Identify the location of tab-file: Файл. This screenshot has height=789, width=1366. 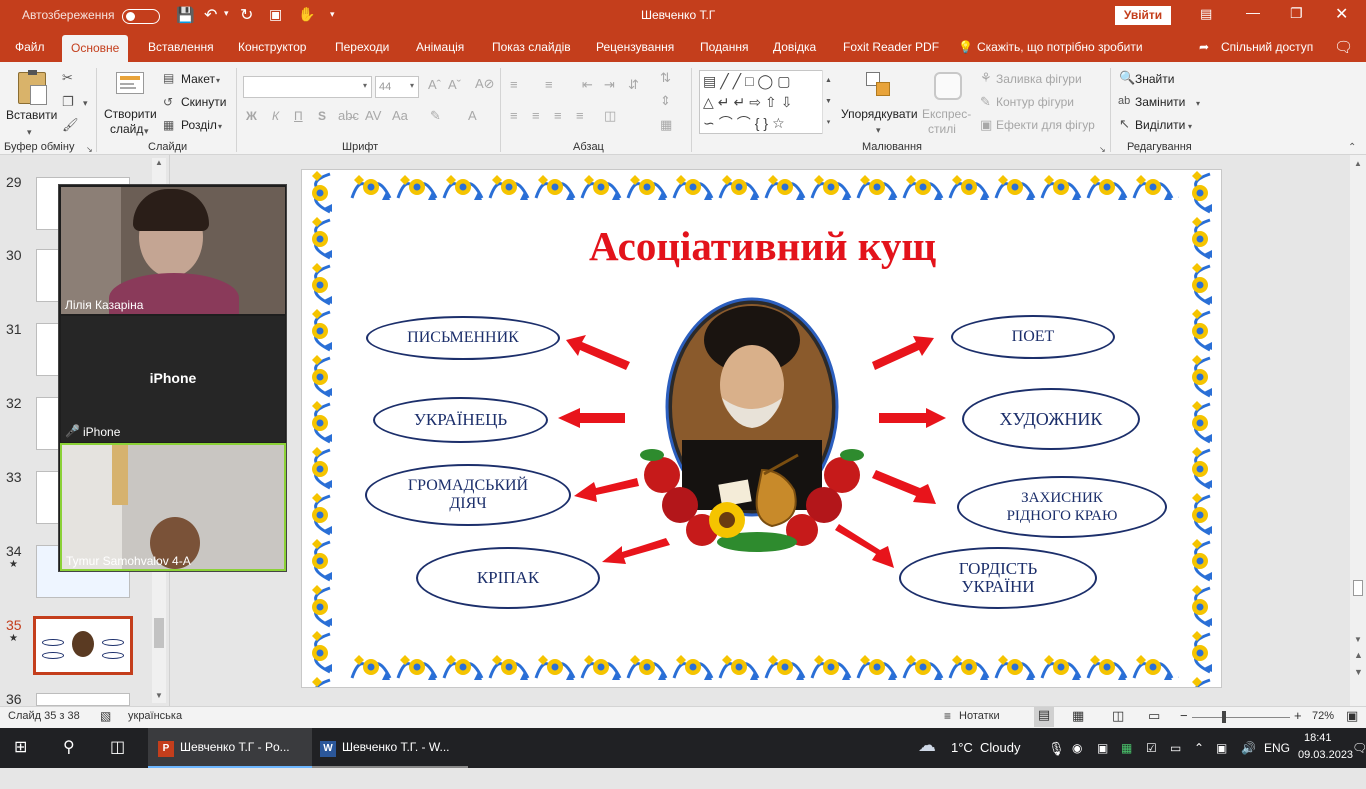
(30, 47).